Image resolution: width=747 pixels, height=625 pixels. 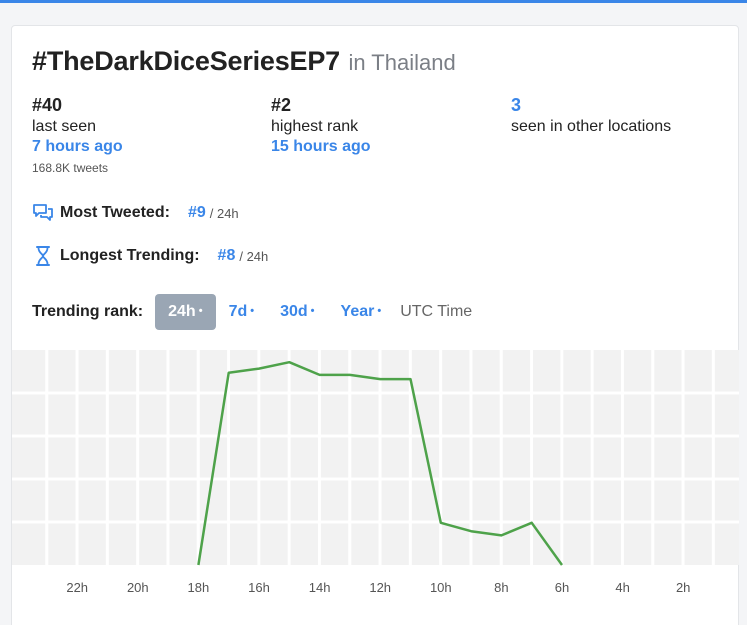 What do you see at coordinates (281, 105) in the screenshot?
I see `highest-rank-value: #2` at bounding box center [281, 105].